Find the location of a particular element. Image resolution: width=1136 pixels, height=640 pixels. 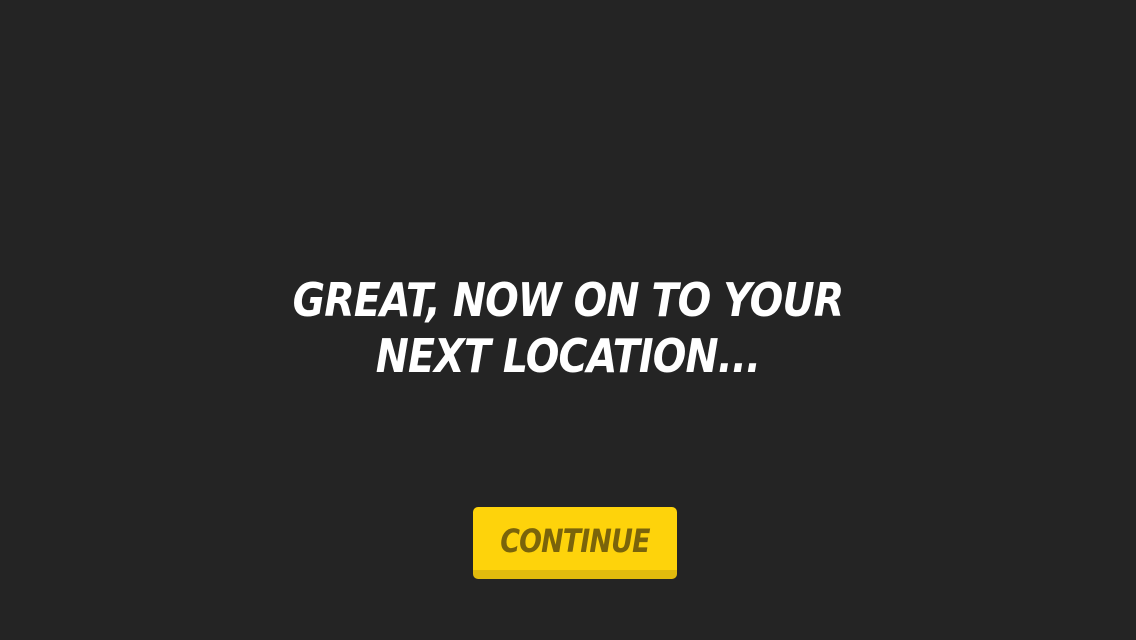

continue-button-label: CONTINUE is located at coordinates (575, 540).